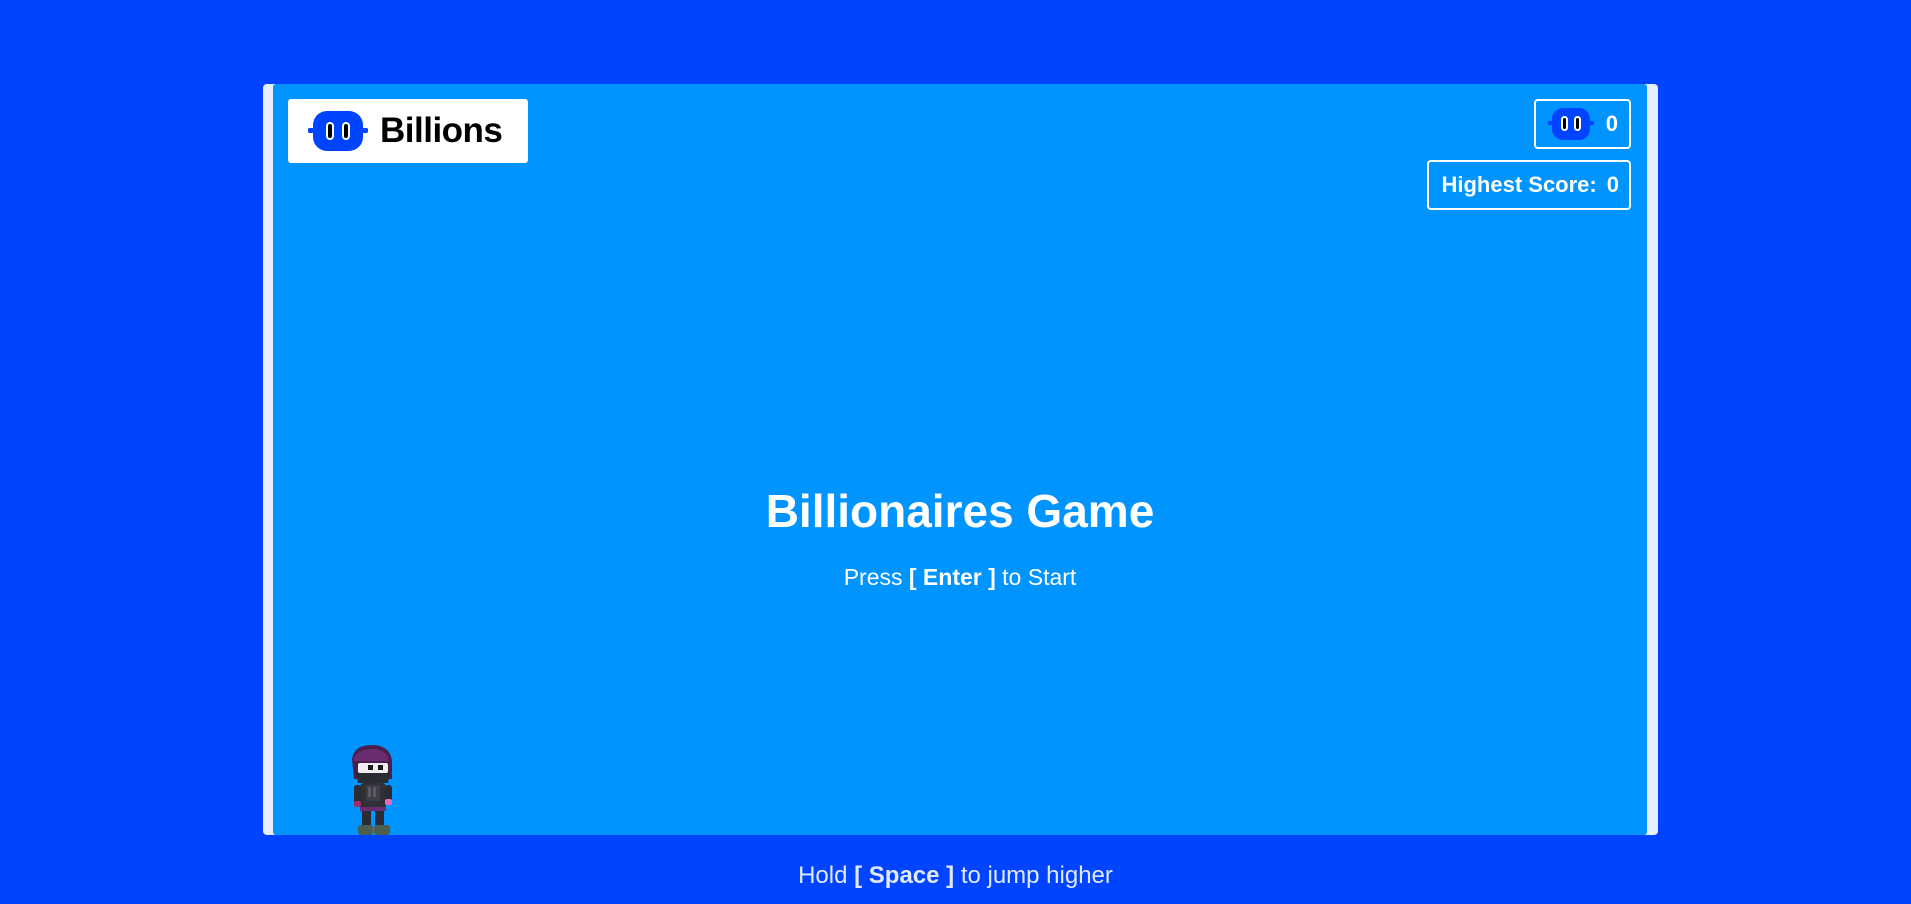 This screenshot has width=1911, height=904. I want to click on jump-hint-after: to jump higher, so click(1036, 875).